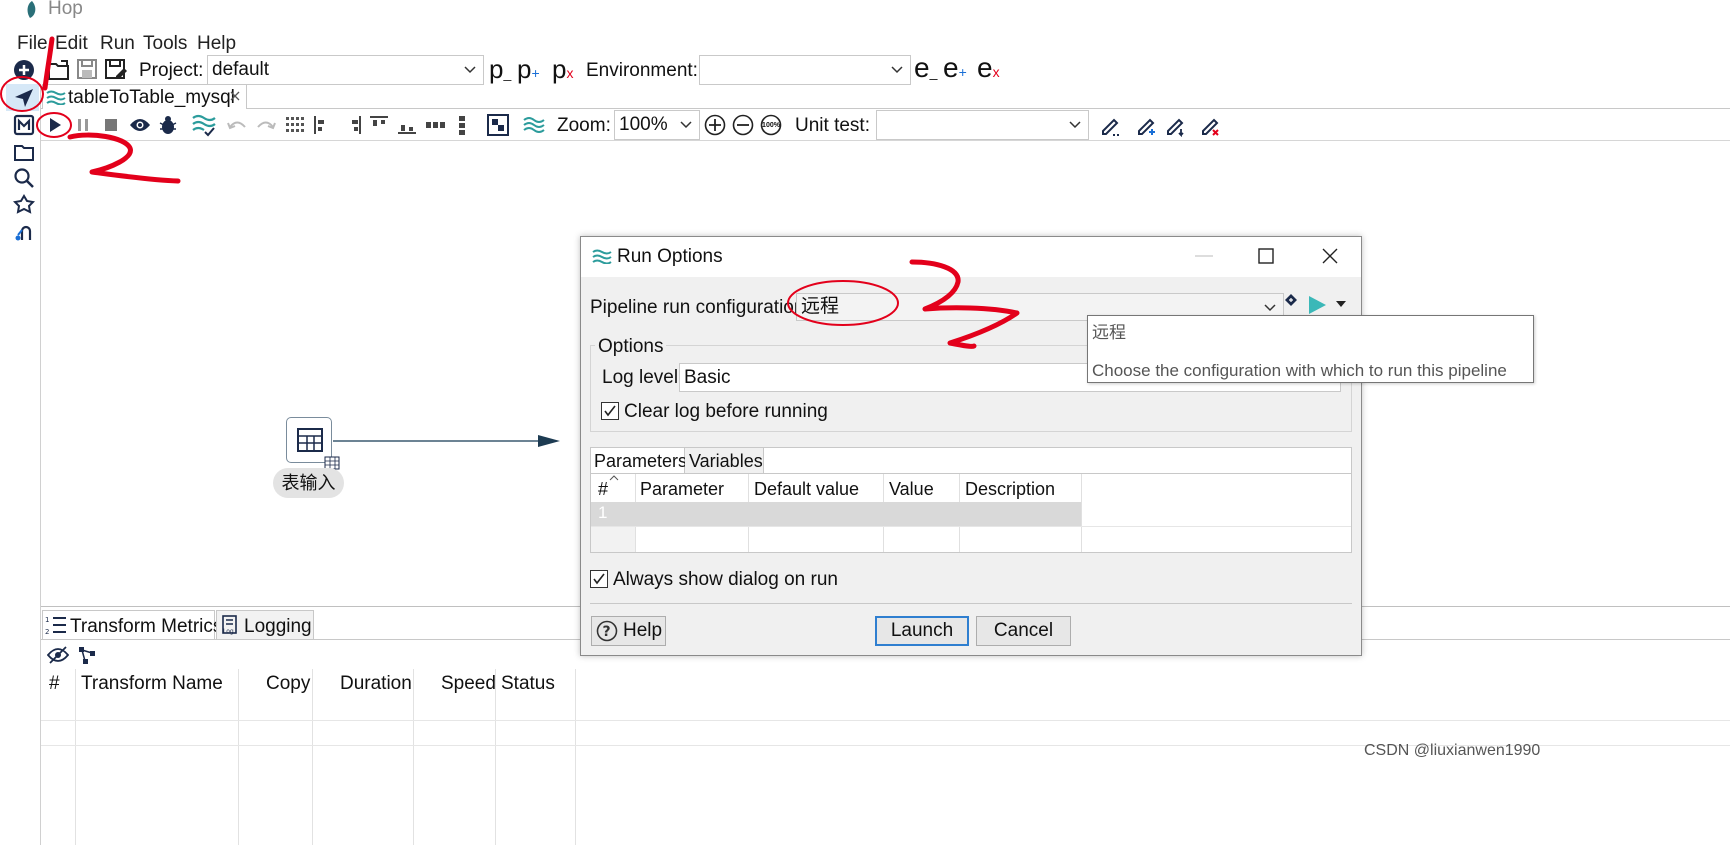 Image resolution: width=1730 pixels, height=845 pixels. What do you see at coordinates (843, 303) in the screenshot?
I see `circle-config-mark` at bounding box center [843, 303].